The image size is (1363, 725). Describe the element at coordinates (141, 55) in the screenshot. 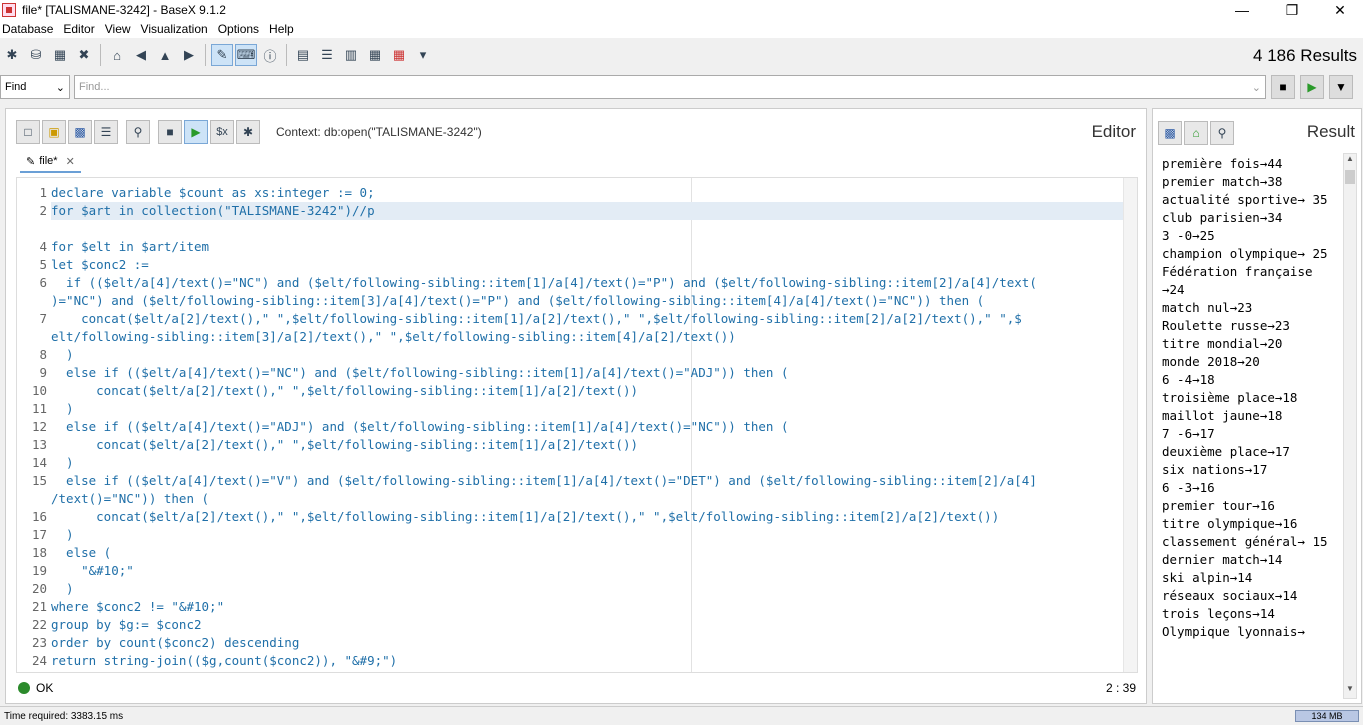

I see `back-icon: ◀` at that location.